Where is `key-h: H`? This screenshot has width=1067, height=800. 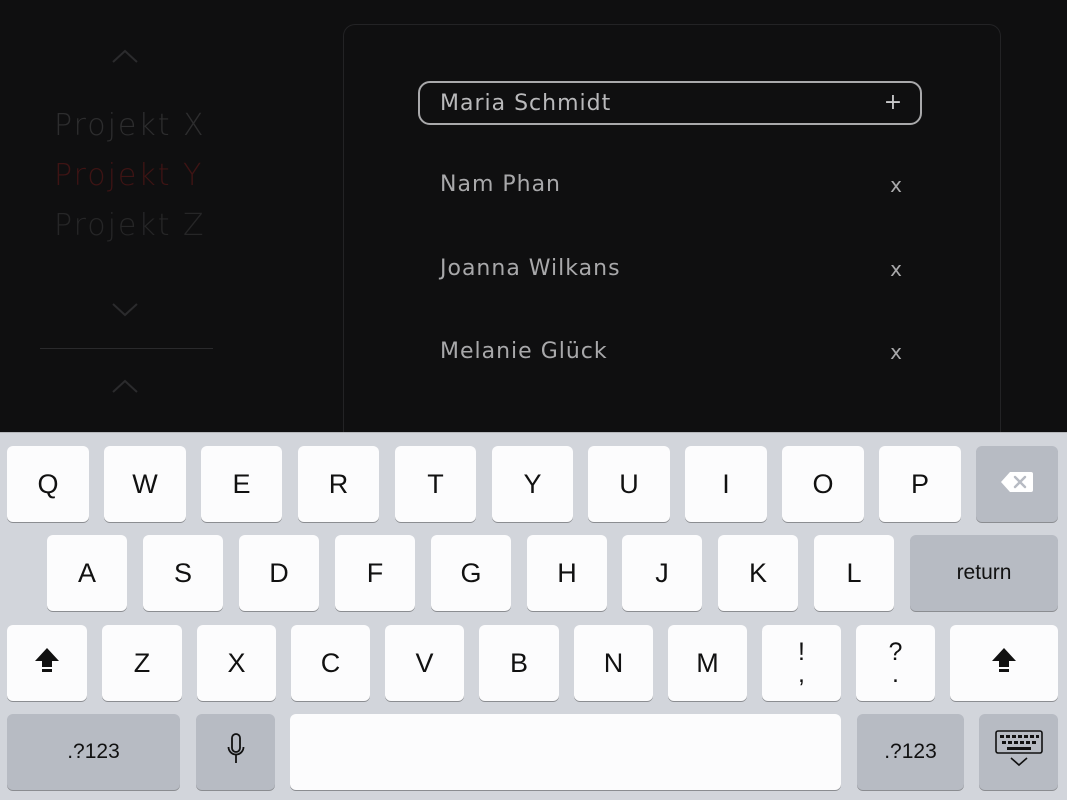 key-h: H is located at coordinates (567, 573).